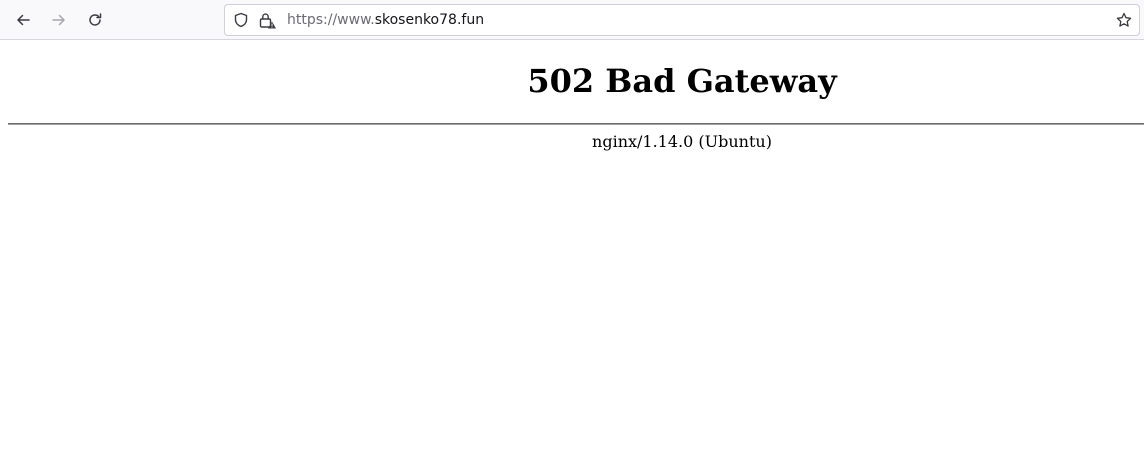  I want to click on address-bar: https://www.skosenko78.fun, so click(682, 20).